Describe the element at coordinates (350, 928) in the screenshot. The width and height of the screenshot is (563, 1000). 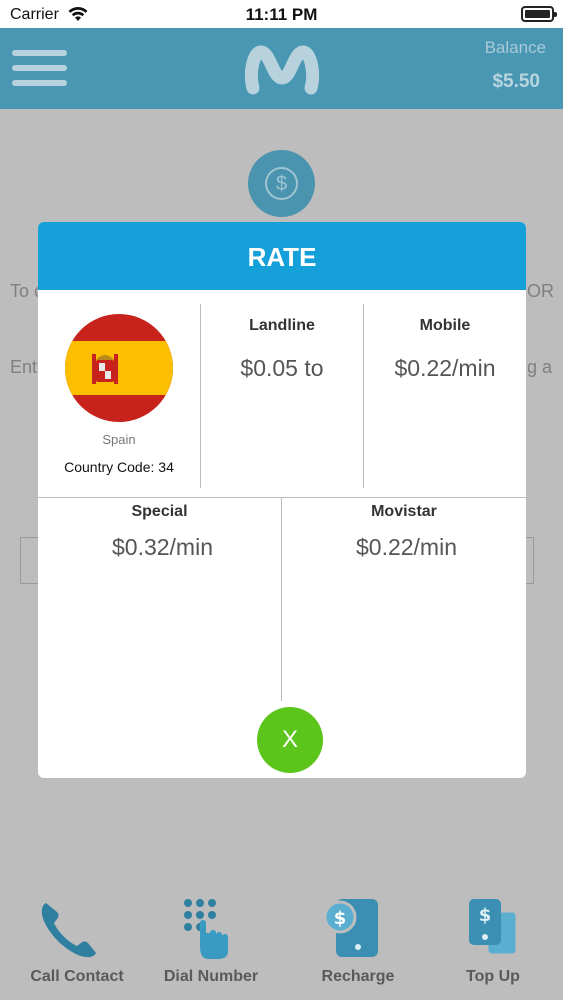
I see `recharge-phone-icon: $` at that location.